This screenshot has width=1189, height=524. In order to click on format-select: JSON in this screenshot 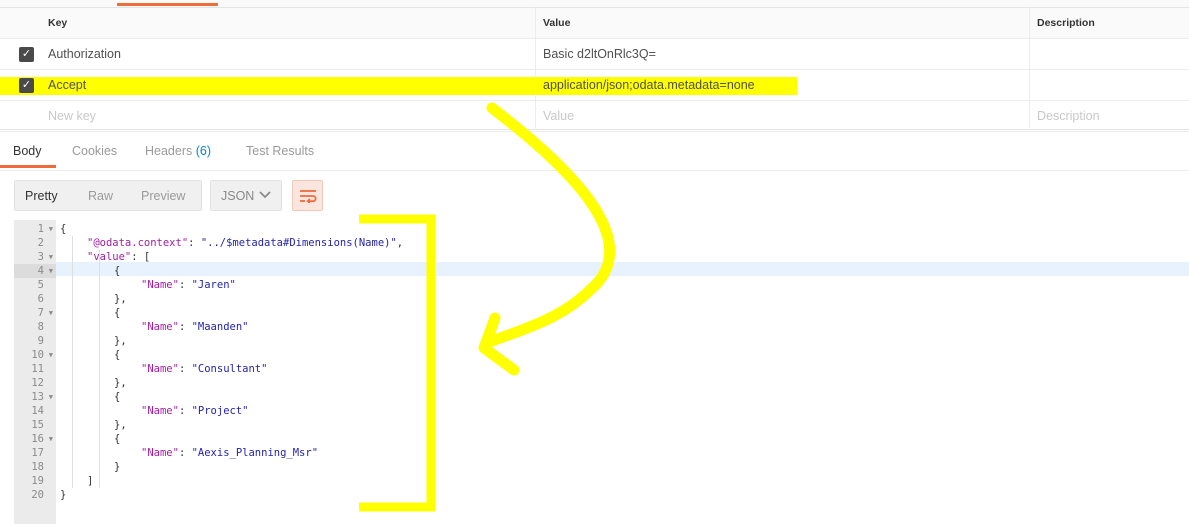, I will do `click(246, 195)`.